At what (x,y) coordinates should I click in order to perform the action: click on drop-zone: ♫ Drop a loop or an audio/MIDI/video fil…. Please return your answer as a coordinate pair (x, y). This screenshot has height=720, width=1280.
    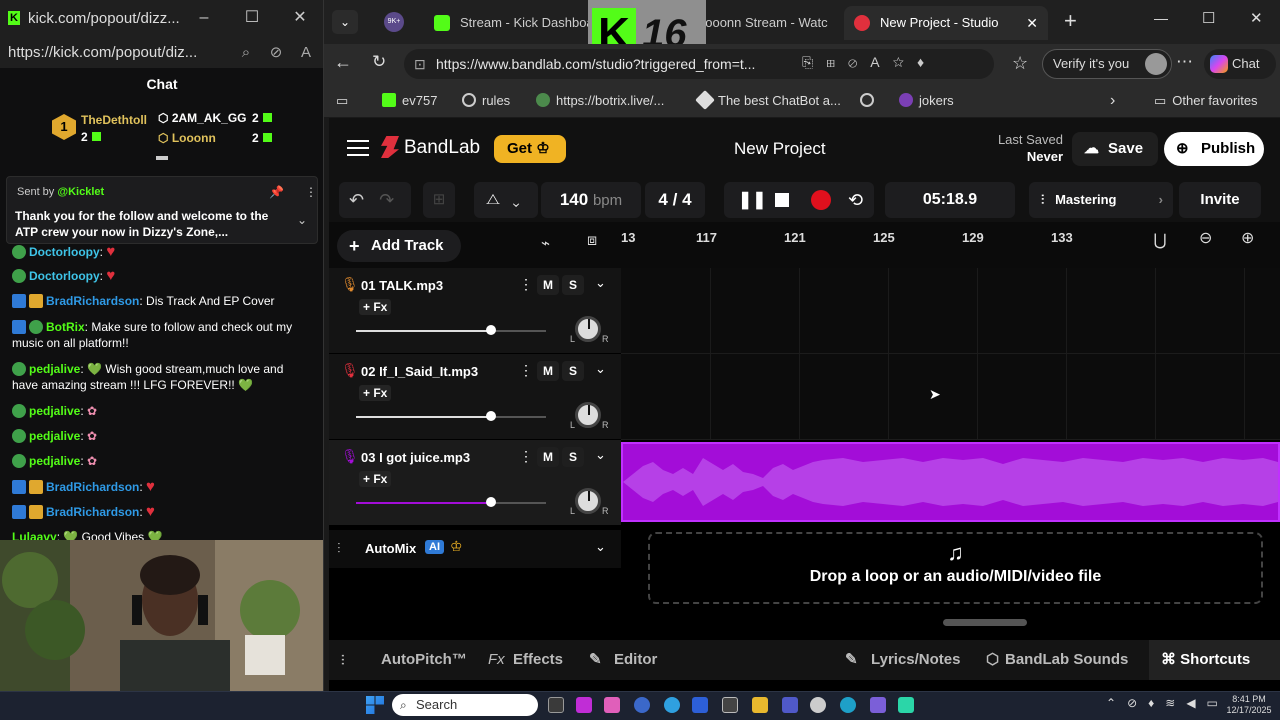
    Looking at the image, I should click on (955, 568).